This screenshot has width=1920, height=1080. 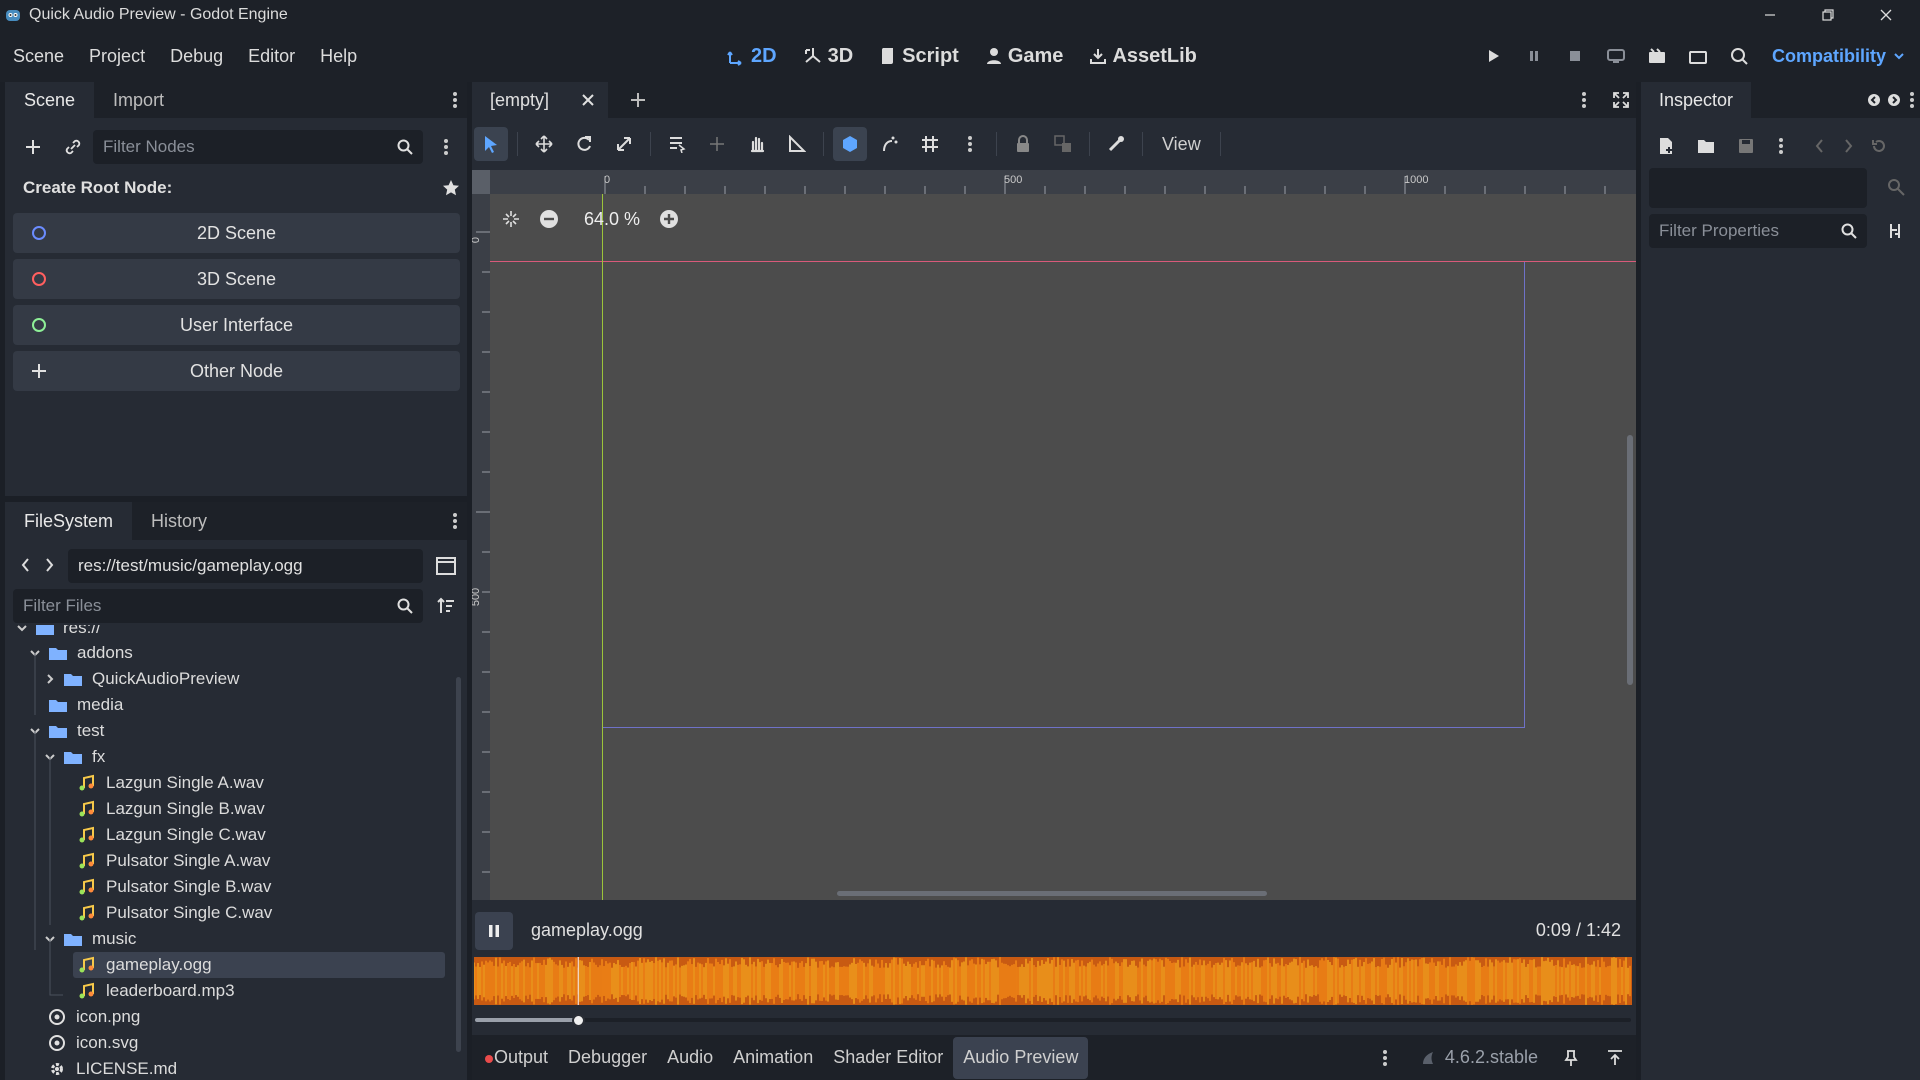 What do you see at coordinates (1879, 146) in the screenshot?
I see `history-icon` at bounding box center [1879, 146].